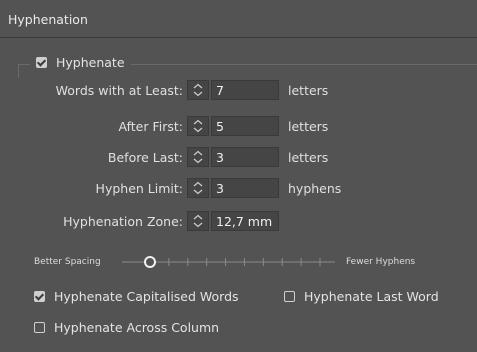 This screenshot has width=477, height=352. I want to click on hyphenate-across-column-label: Hyphenate Across Column, so click(137, 327).